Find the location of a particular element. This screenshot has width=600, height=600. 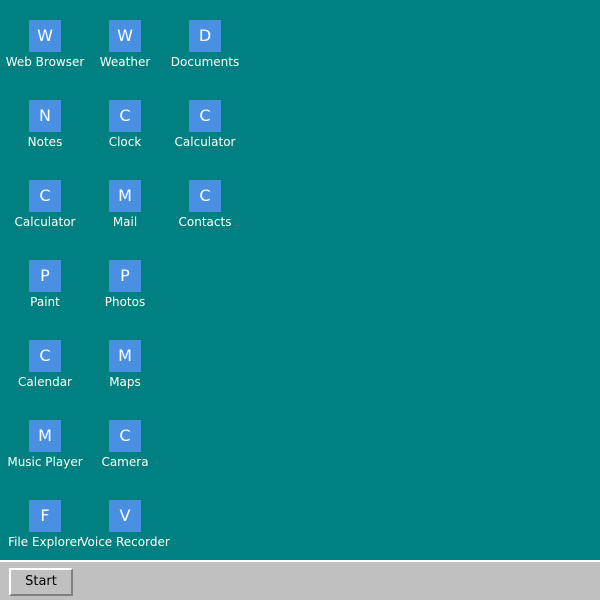

desktop-icon-maps: M Maps is located at coordinates (120, 355).